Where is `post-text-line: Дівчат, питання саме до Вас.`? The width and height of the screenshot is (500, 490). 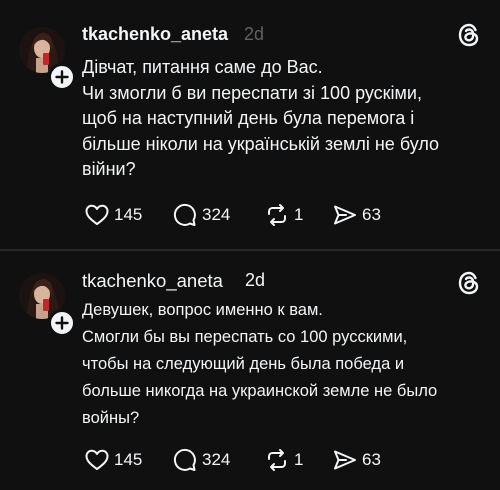 post-text-line: Дівчат, питання саме до Вас. is located at coordinates (202, 67).